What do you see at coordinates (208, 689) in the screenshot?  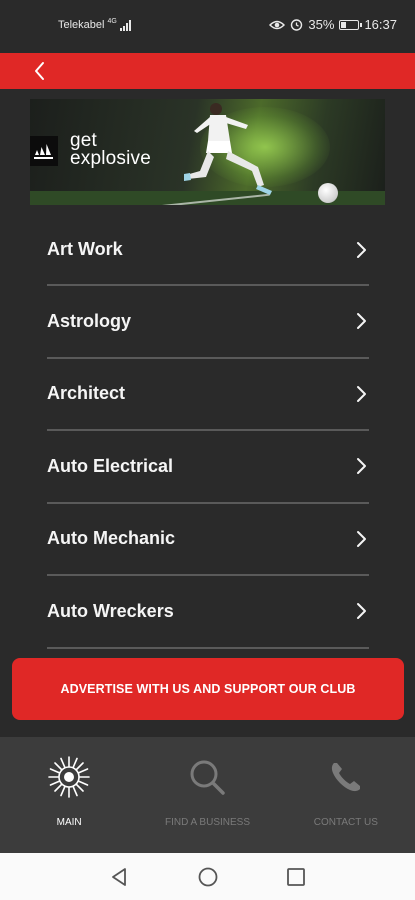 I see `advertise-button: ADVERTISE WITH US AND SUPPORT OUR CLUB` at bounding box center [208, 689].